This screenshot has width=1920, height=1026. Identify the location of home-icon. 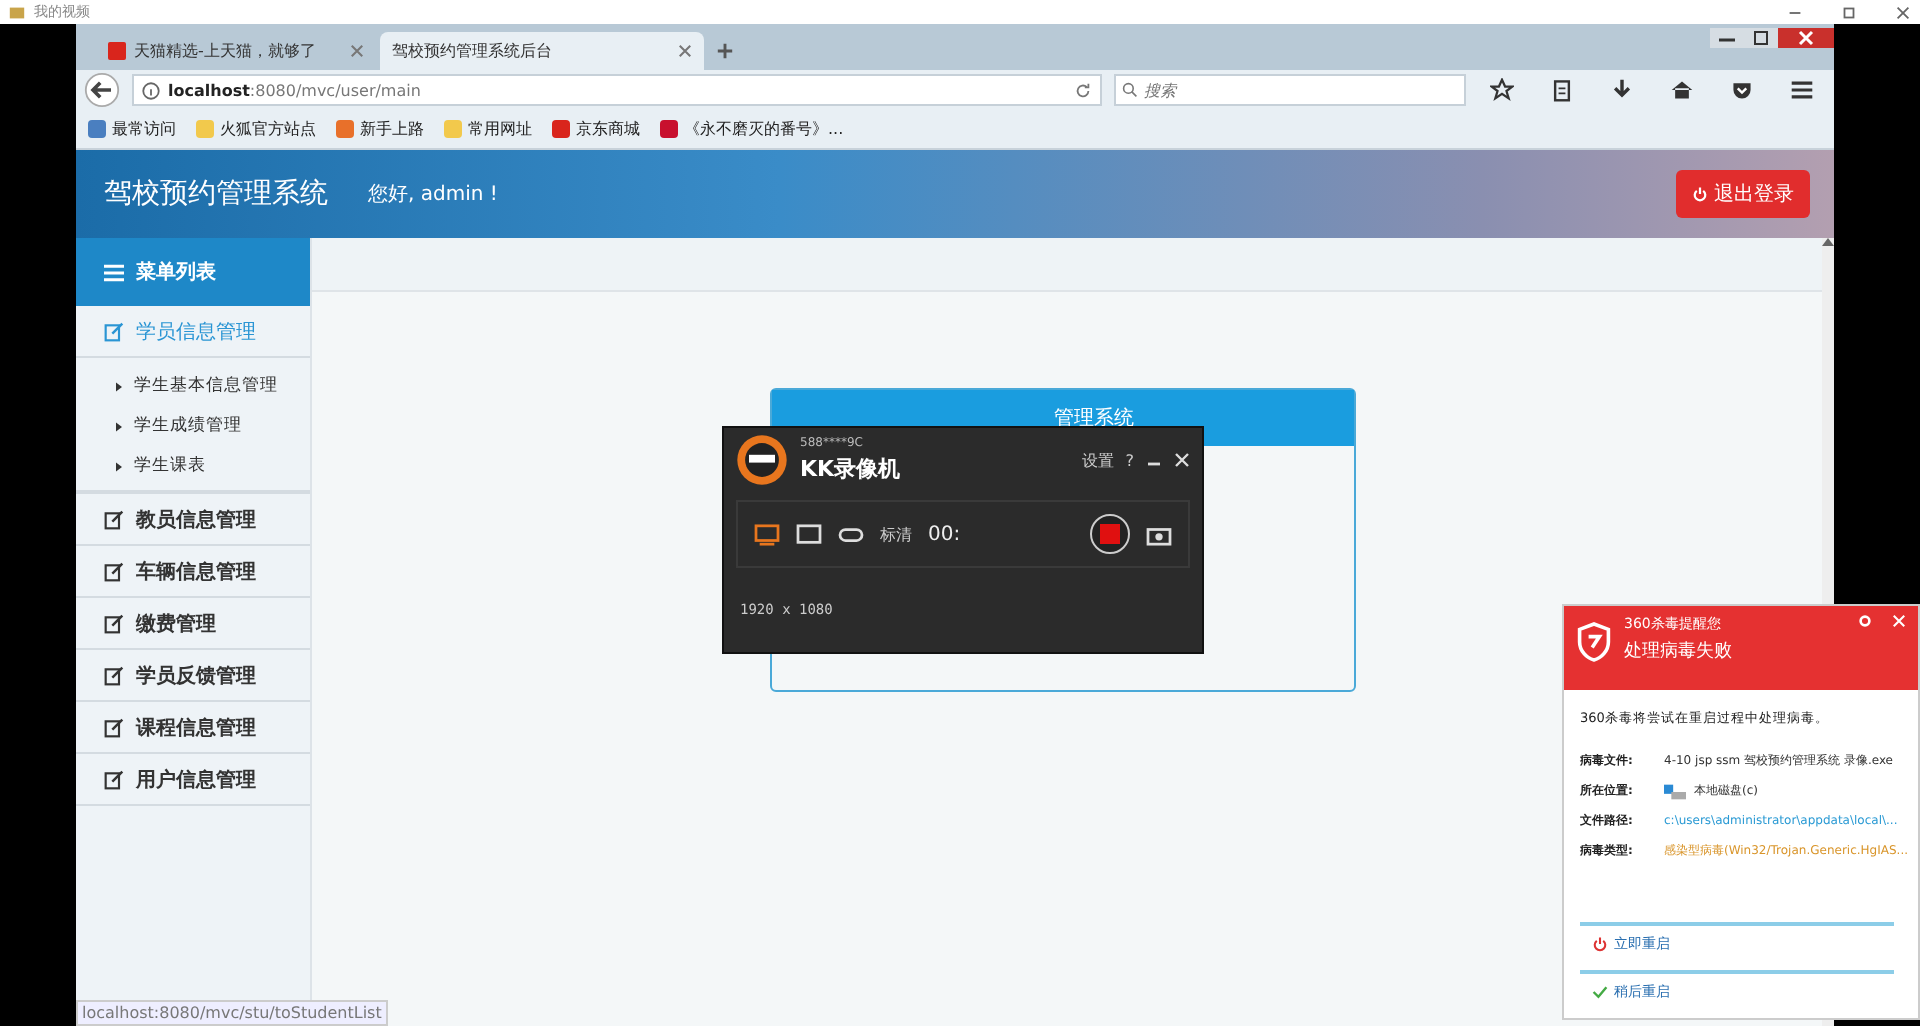
(1682, 90).